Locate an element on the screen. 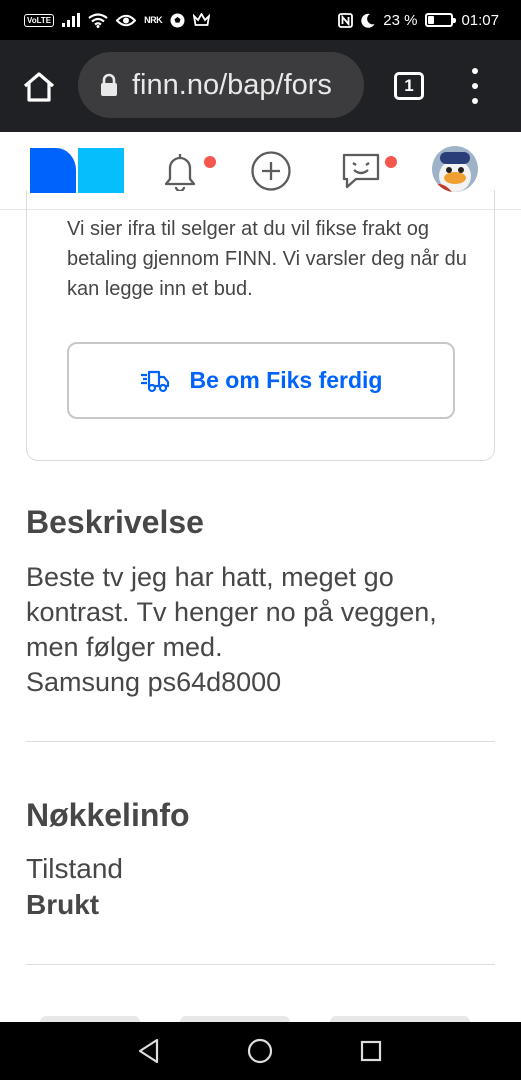 This screenshot has height=1080, width=521. plus-circle-icon is located at coordinates (271, 171).